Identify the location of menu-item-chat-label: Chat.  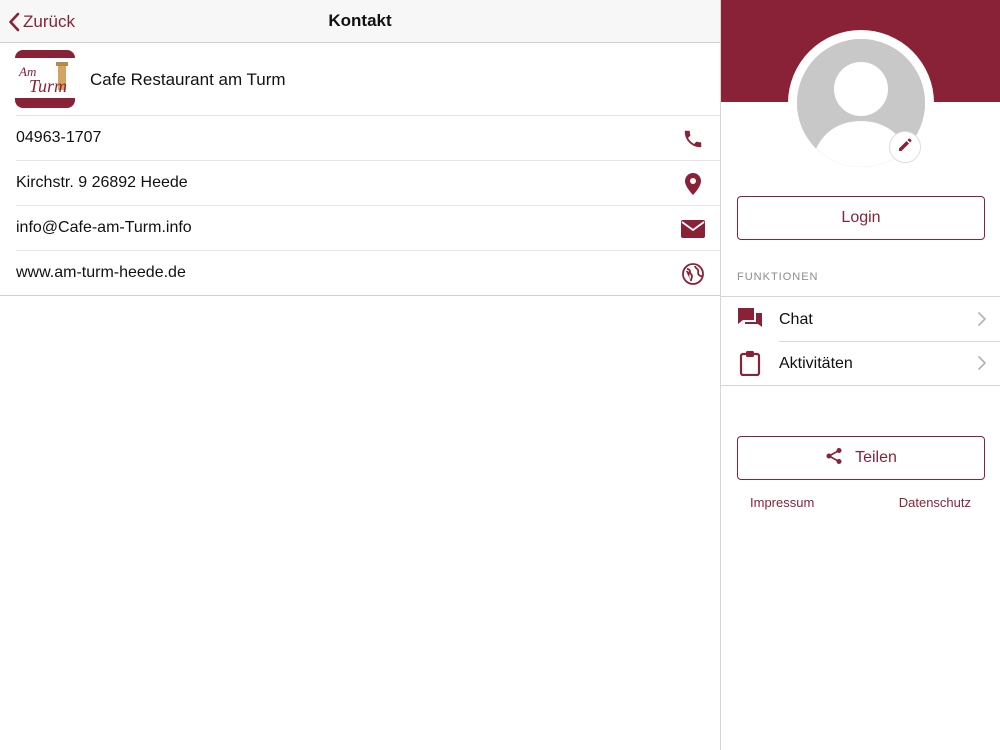
(796, 319).